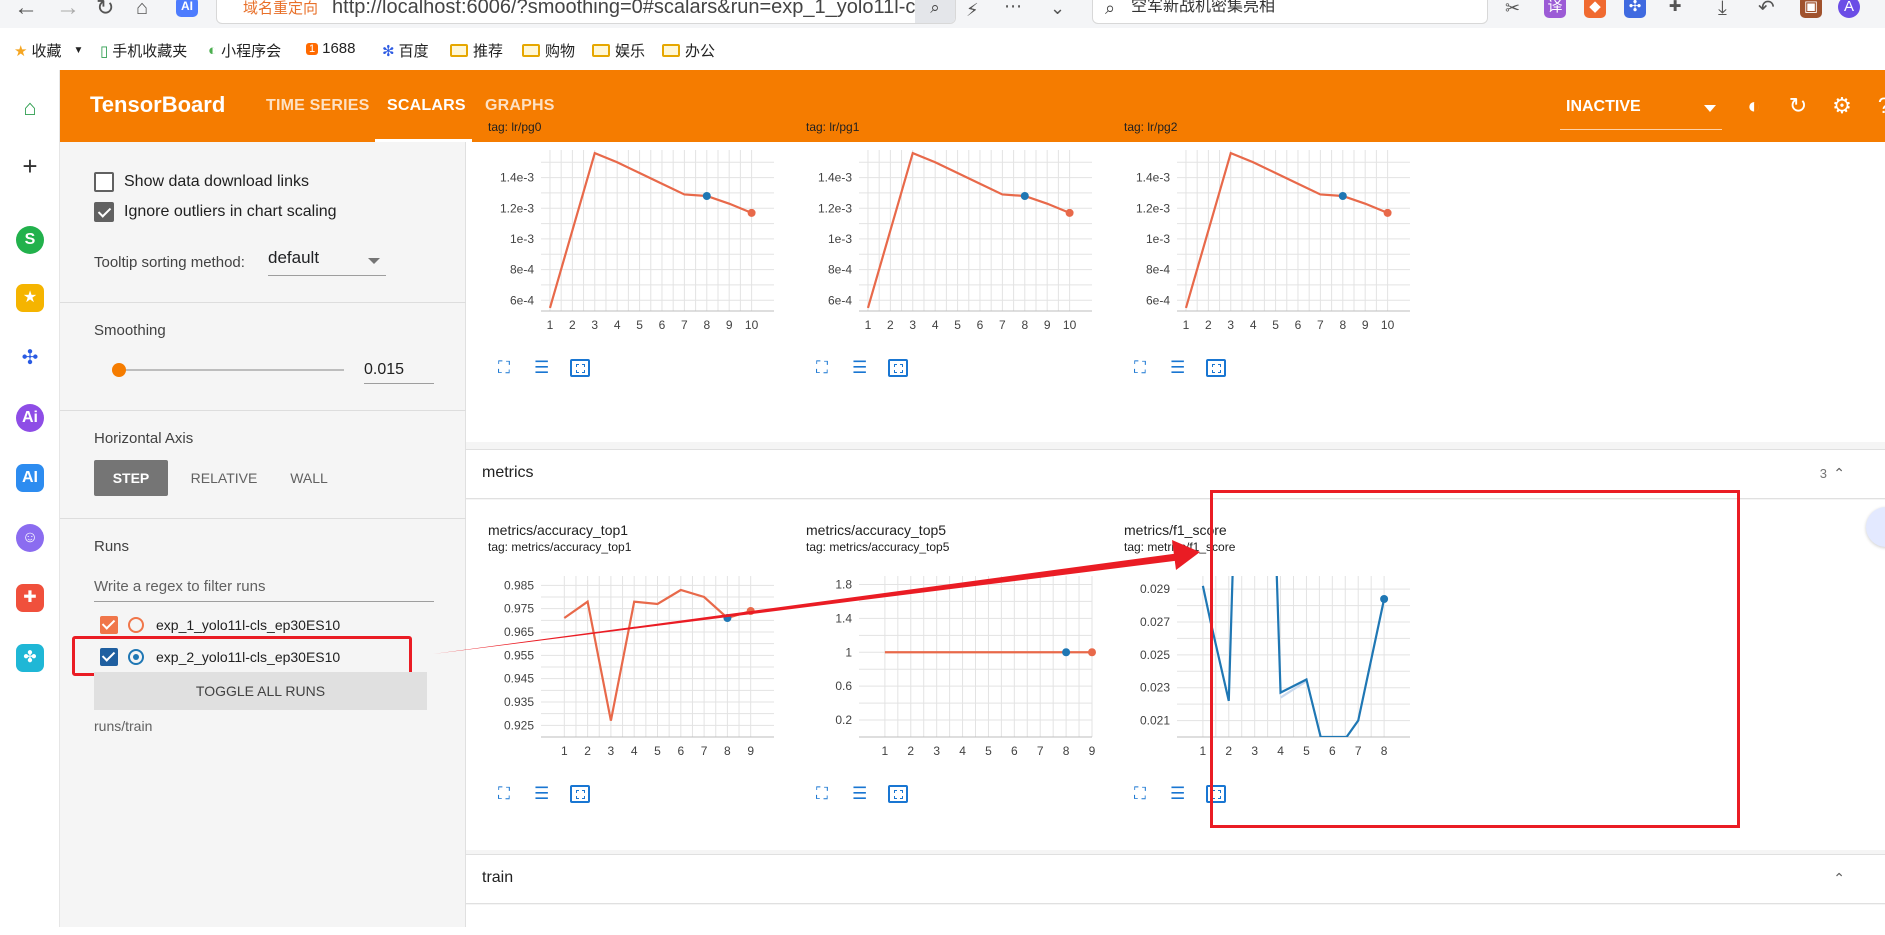  What do you see at coordinates (215, 212) in the screenshot?
I see `ignore-outliers-toggle: Ignore outliers in chart scaling` at bounding box center [215, 212].